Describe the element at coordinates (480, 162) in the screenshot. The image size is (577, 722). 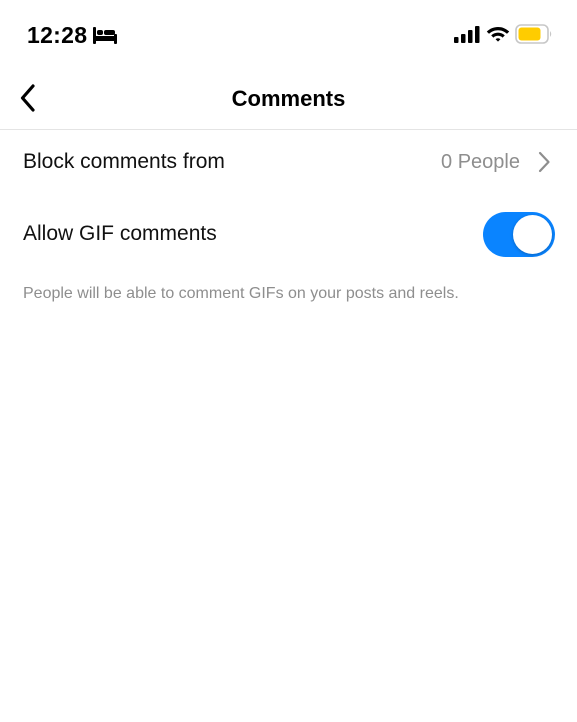
I see `blocked-people-count: 0 People` at that location.